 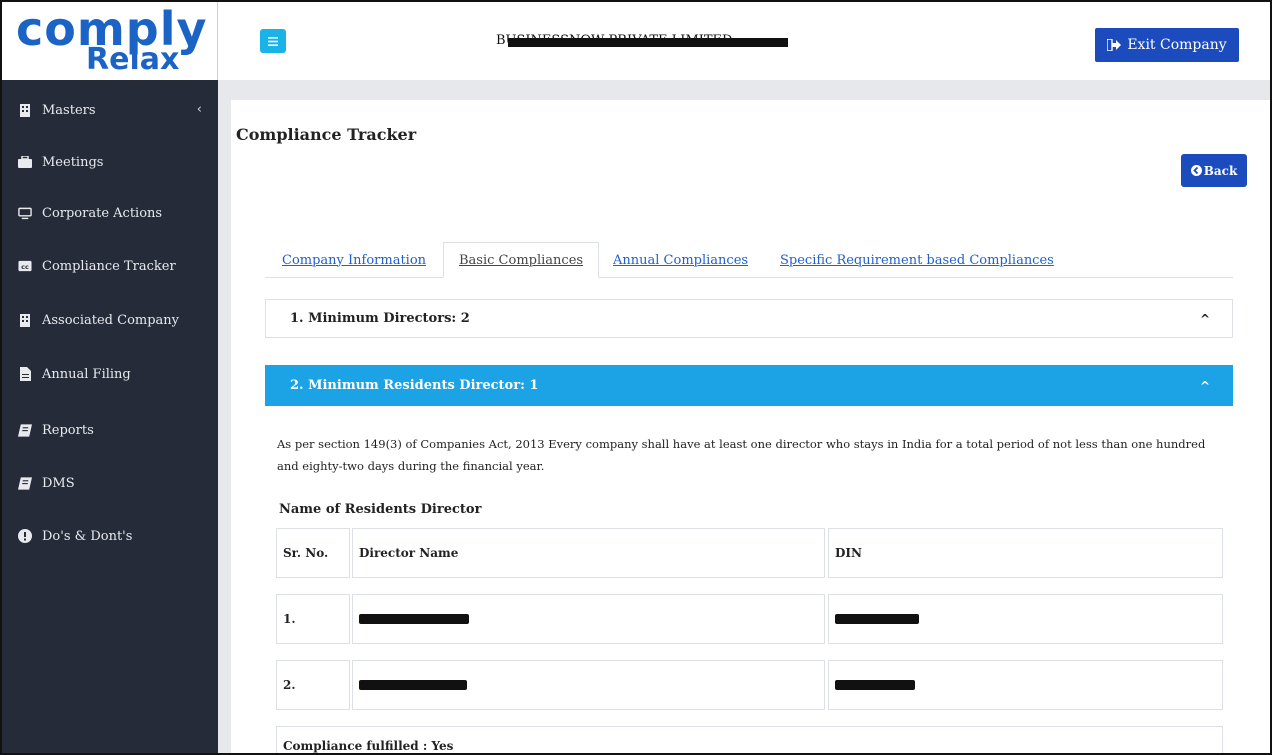 I want to click on header-din: DIN, so click(x=1025, y=553).